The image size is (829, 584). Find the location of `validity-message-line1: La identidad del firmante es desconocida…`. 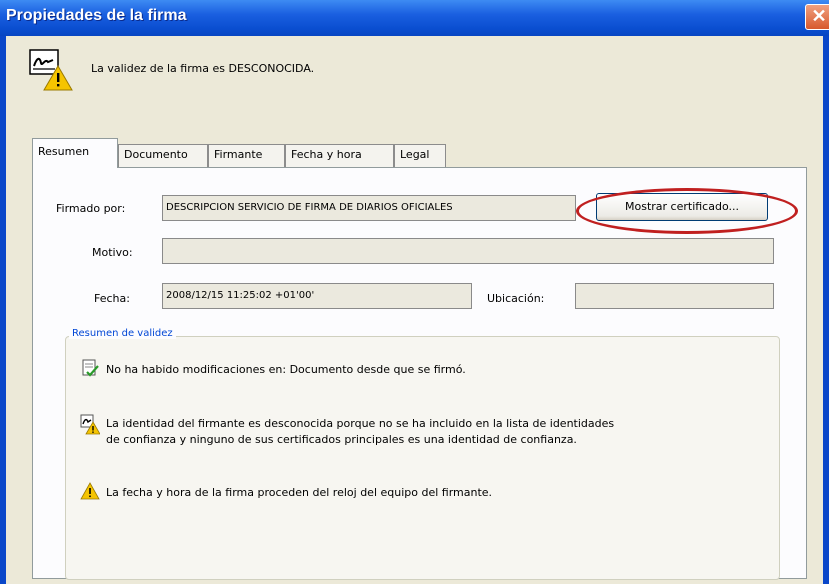

validity-message-line1: La identidad del firmante es desconocida… is located at coordinates (360, 423).